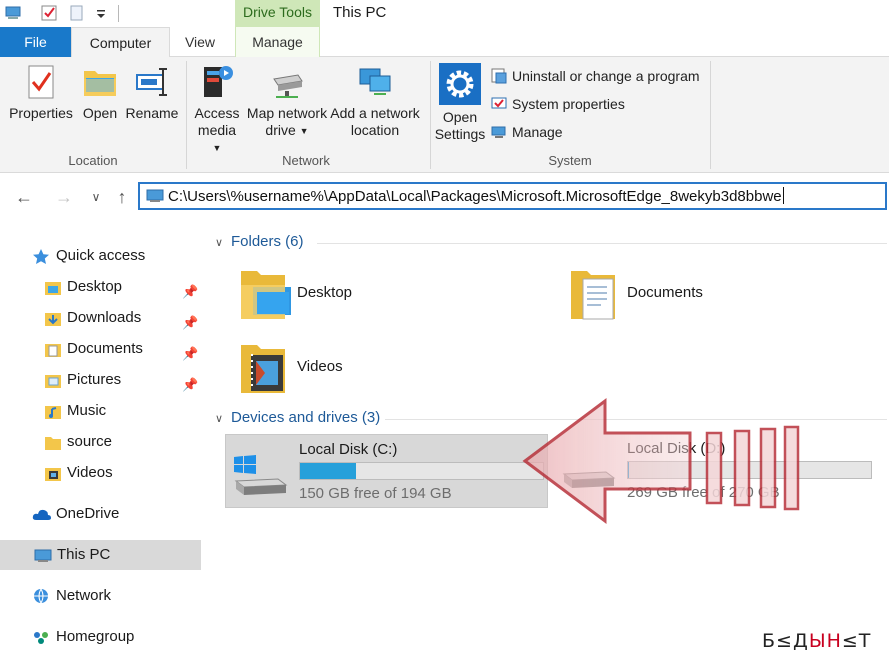  Describe the element at coordinates (287, 113) in the screenshot. I see `map-drive-label-1: Map network` at that location.